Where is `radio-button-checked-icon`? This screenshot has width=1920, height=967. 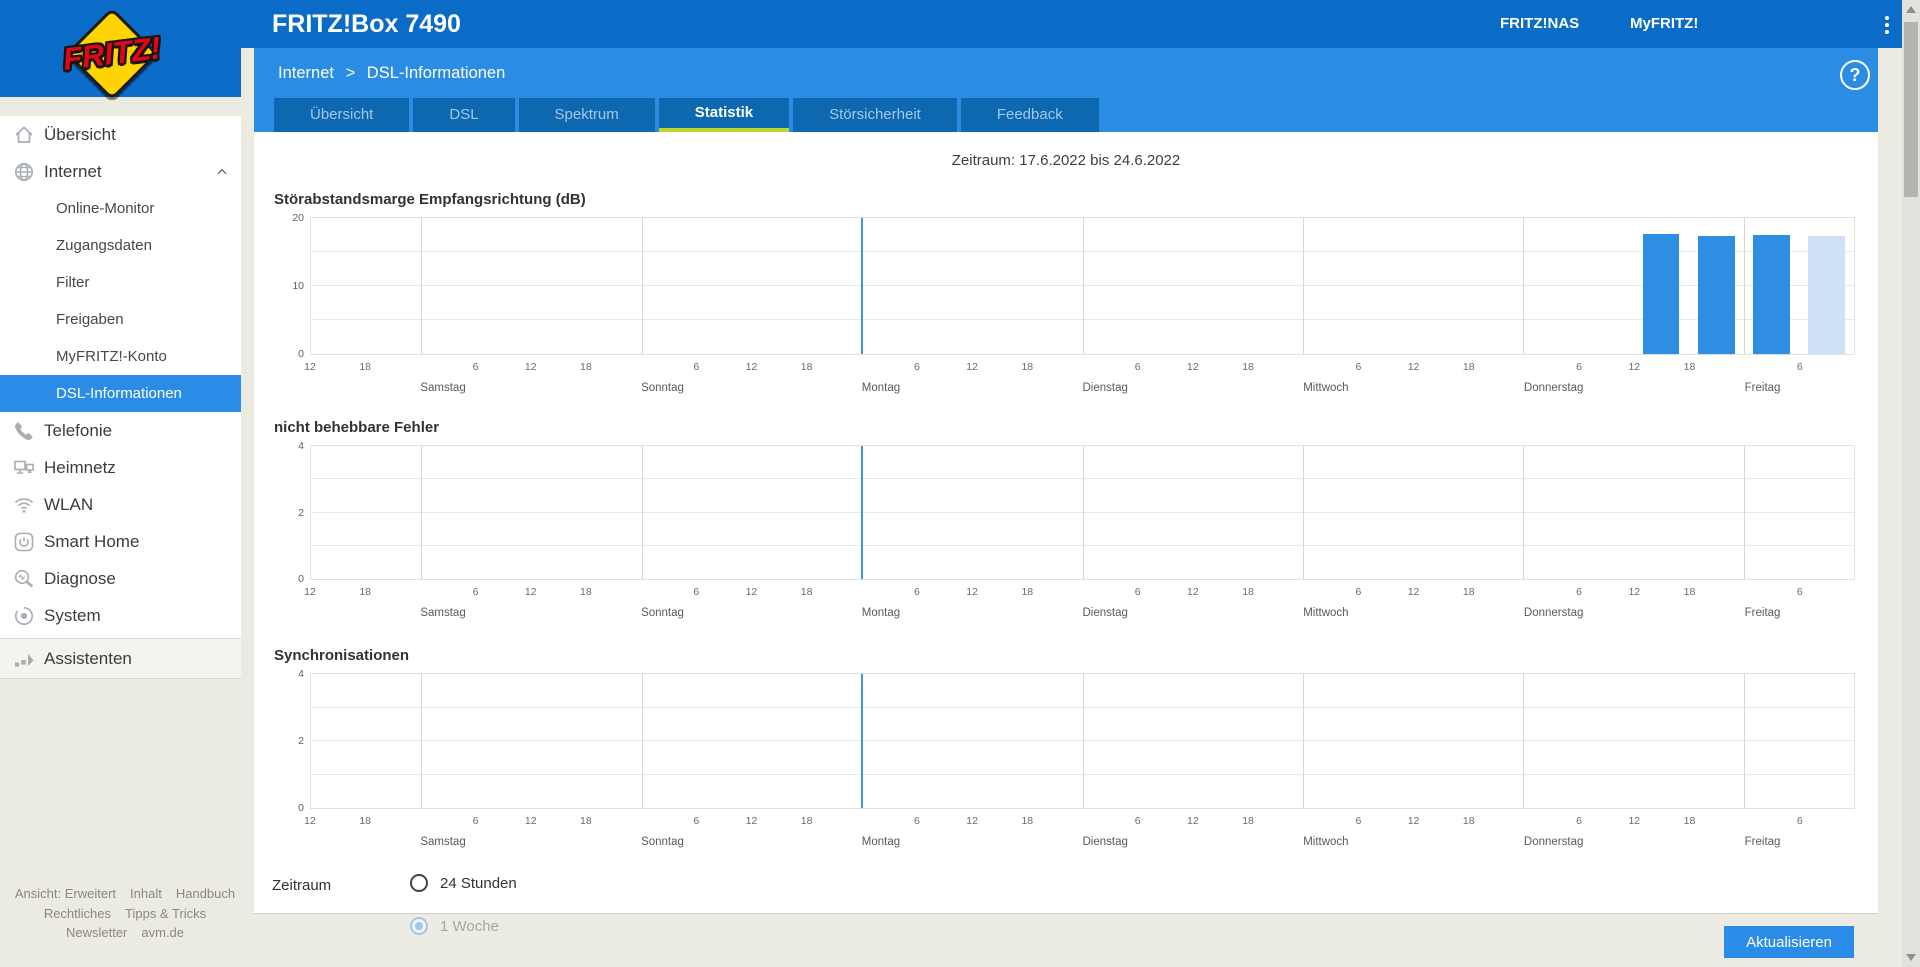
radio-button-checked-icon is located at coordinates (419, 926).